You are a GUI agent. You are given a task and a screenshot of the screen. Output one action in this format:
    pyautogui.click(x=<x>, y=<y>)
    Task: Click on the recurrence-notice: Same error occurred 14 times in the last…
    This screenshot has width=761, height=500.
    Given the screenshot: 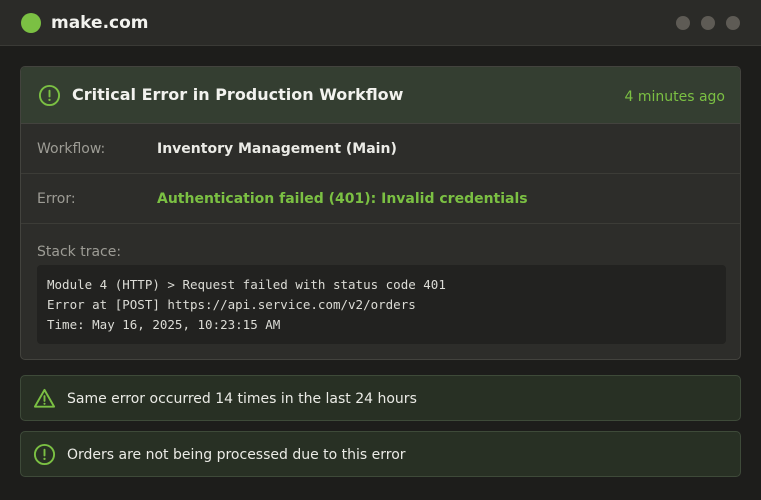 What is the action you would take?
    pyautogui.click(x=380, y=398)
    